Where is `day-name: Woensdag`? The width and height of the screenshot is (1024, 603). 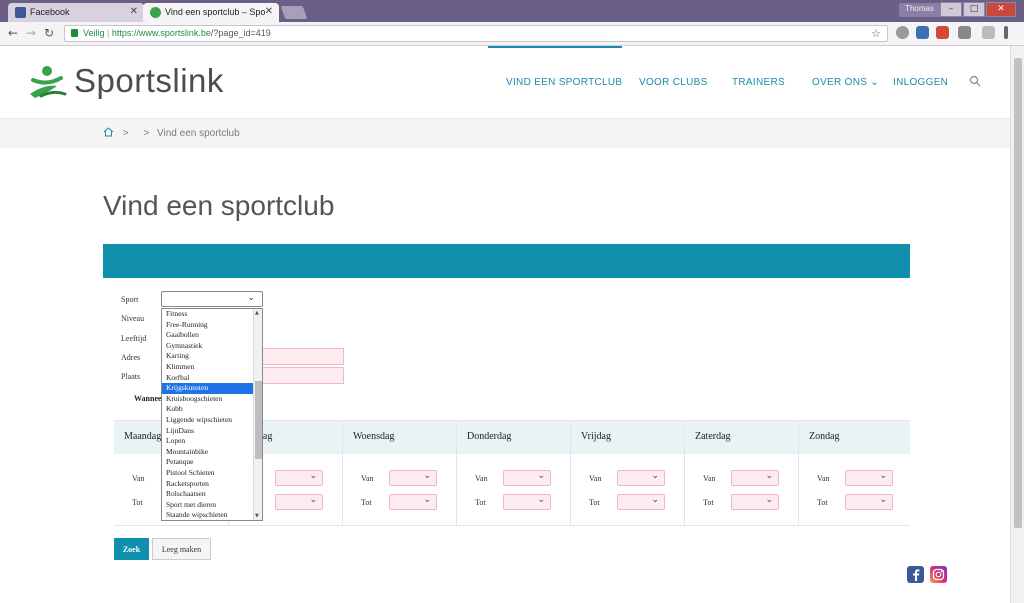 day-name: Woensdag is located at coordinates (374, 436).